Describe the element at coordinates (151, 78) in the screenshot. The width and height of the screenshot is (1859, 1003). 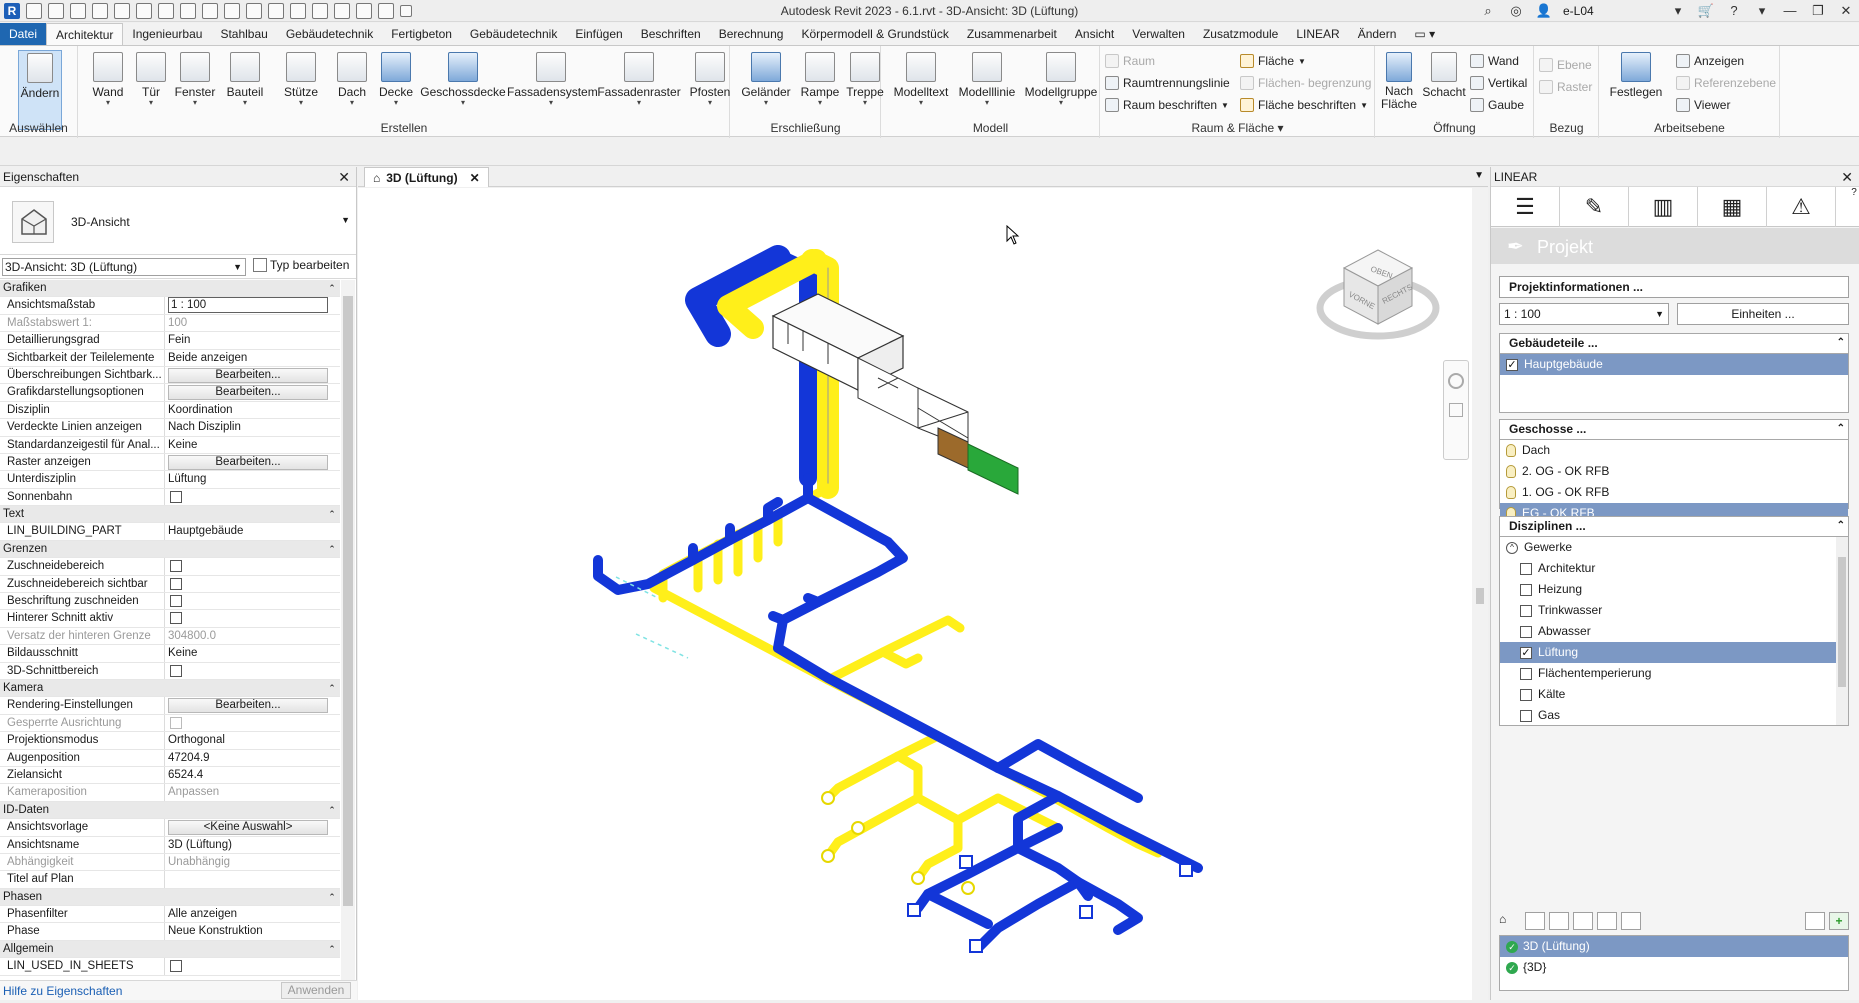
I see `tür-button: Tür ▾` at that location.